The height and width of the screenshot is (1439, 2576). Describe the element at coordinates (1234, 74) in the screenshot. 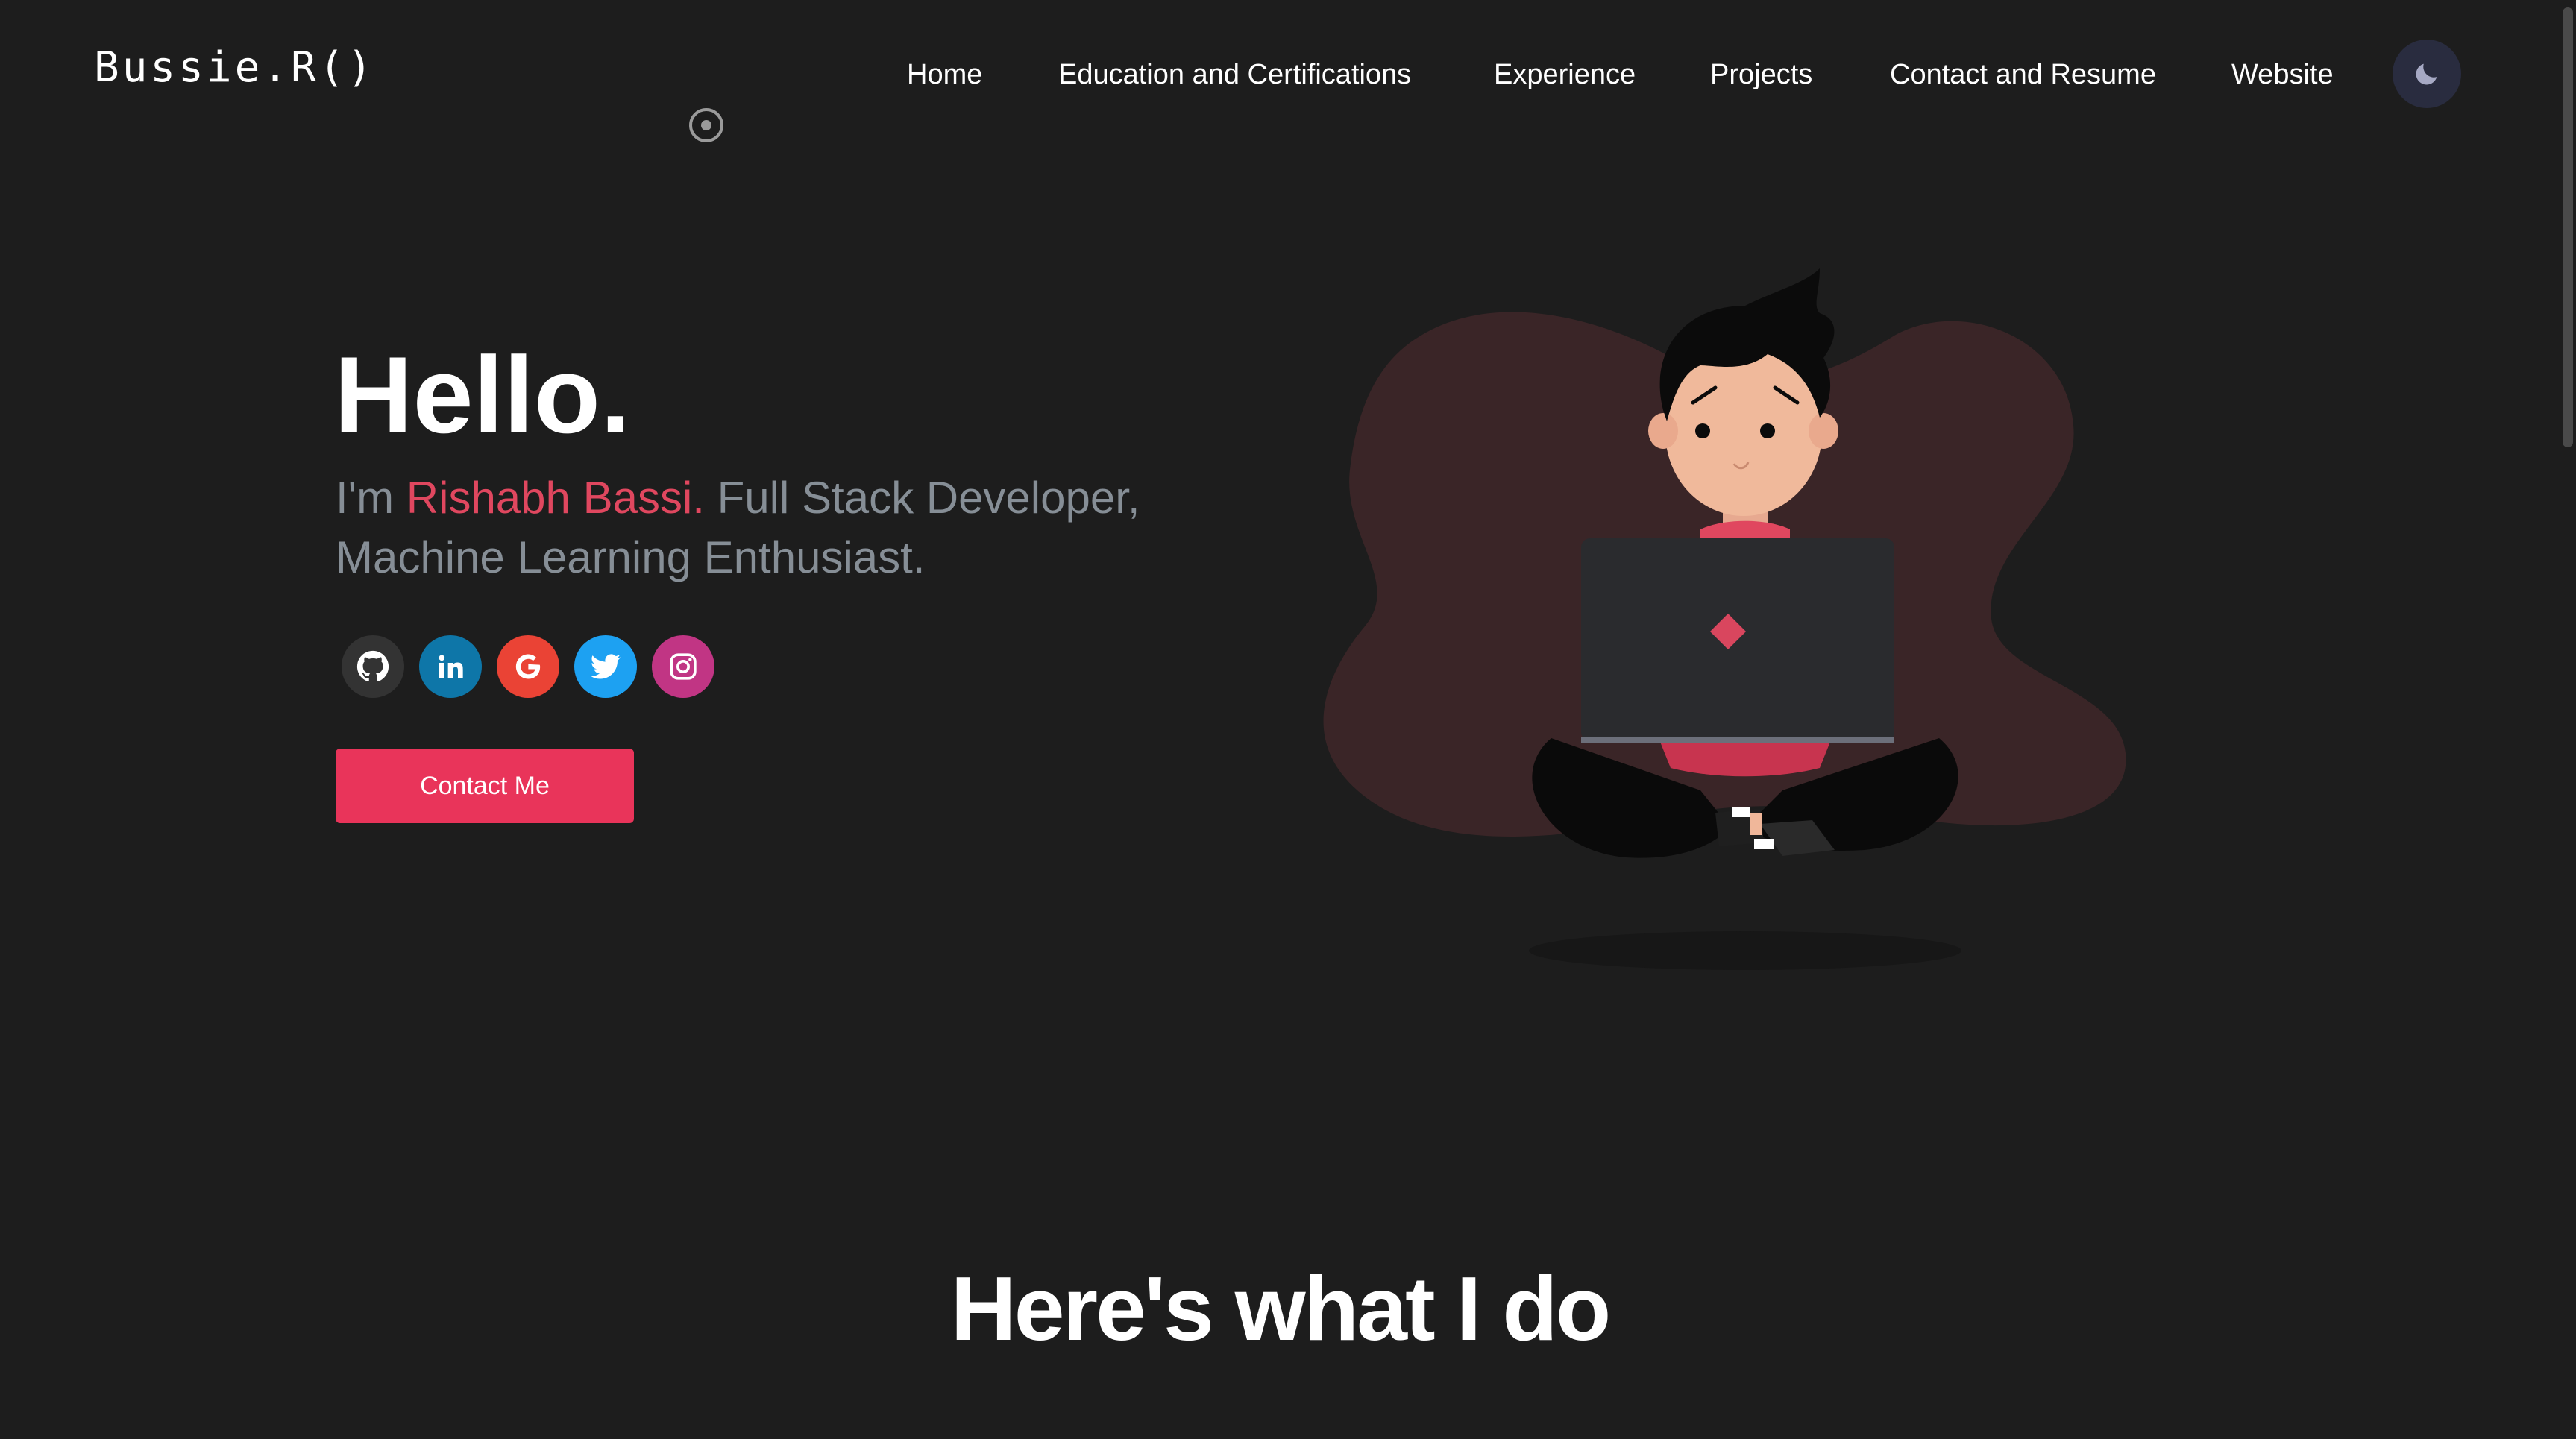

I see `nav-education: Education and Certifications` at that location.